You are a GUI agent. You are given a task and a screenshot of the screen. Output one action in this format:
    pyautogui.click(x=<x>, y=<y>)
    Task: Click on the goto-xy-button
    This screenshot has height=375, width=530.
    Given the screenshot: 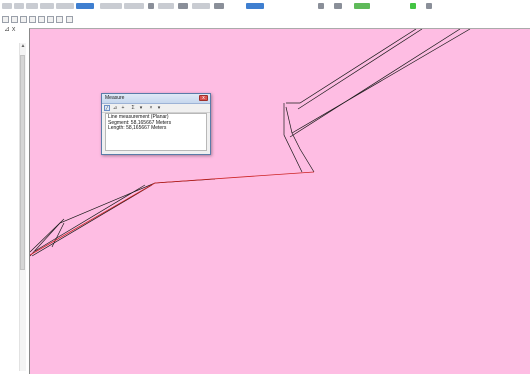 What is the action you would take?
    pyautogui.click(x=219, y=6)
    